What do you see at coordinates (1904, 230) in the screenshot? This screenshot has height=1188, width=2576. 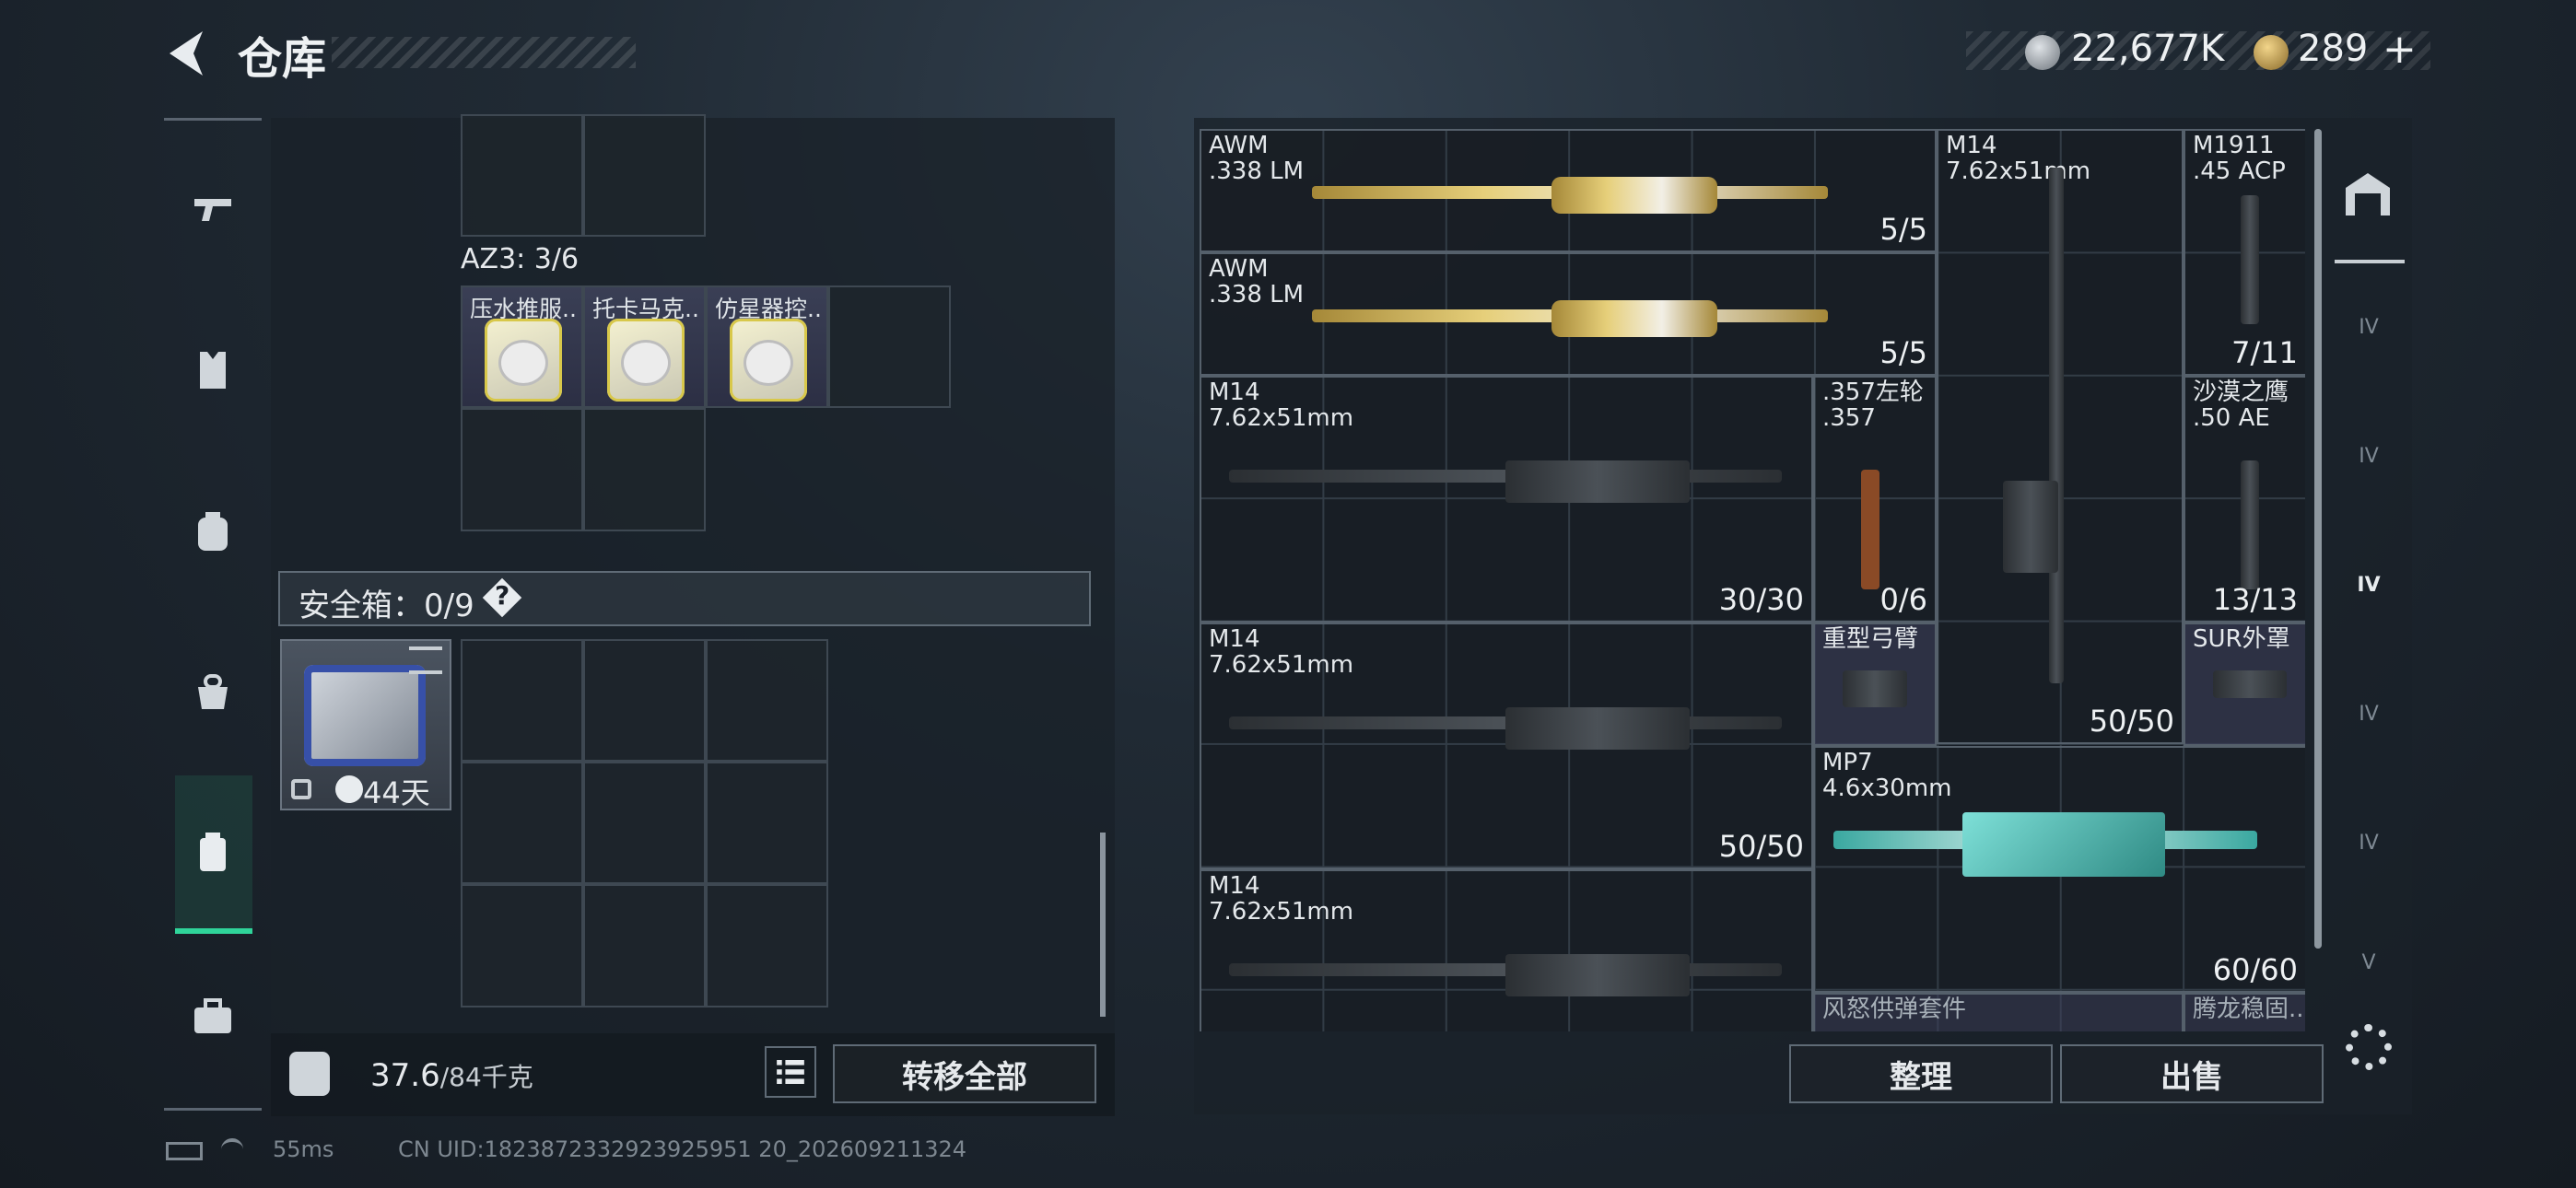 I see `ammo-count: 5/5` at bounding box center [1904, 230].